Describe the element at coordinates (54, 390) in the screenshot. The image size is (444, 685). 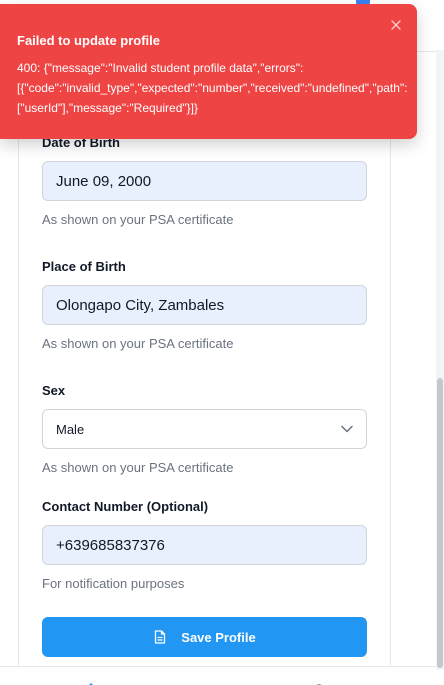
I see `sex-label: Sex` at that location.